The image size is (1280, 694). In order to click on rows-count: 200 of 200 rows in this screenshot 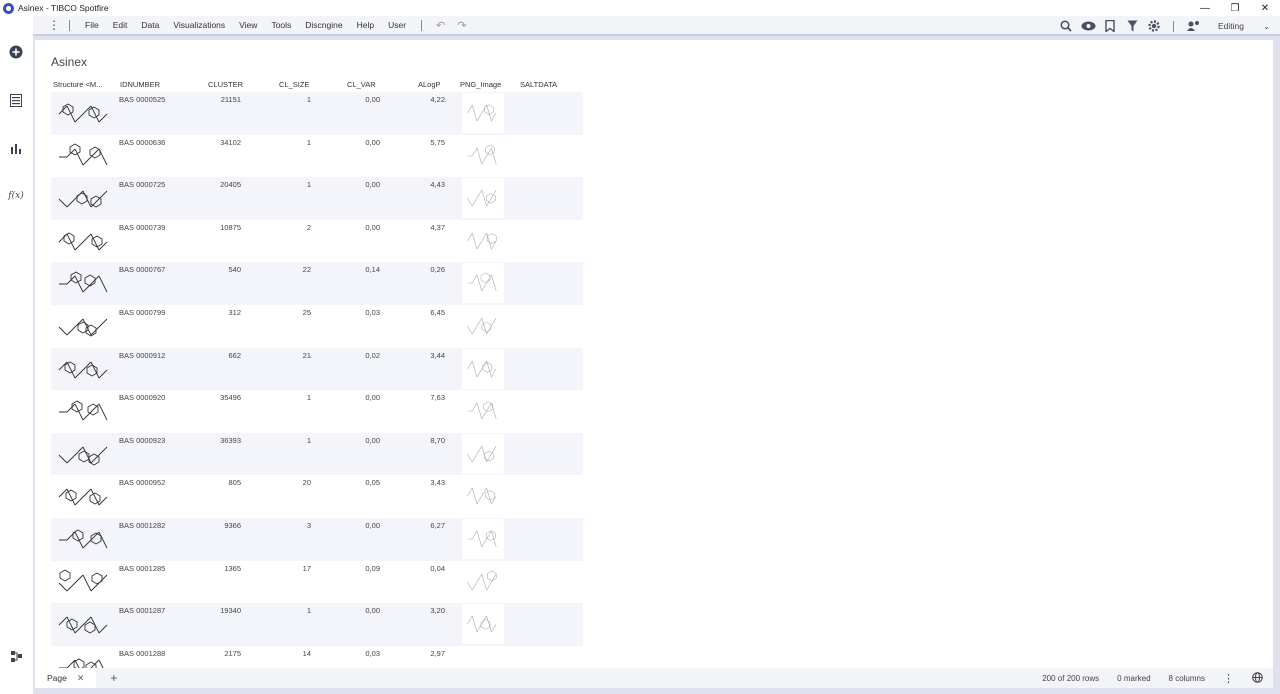, I will do `click(1071, 678)`.